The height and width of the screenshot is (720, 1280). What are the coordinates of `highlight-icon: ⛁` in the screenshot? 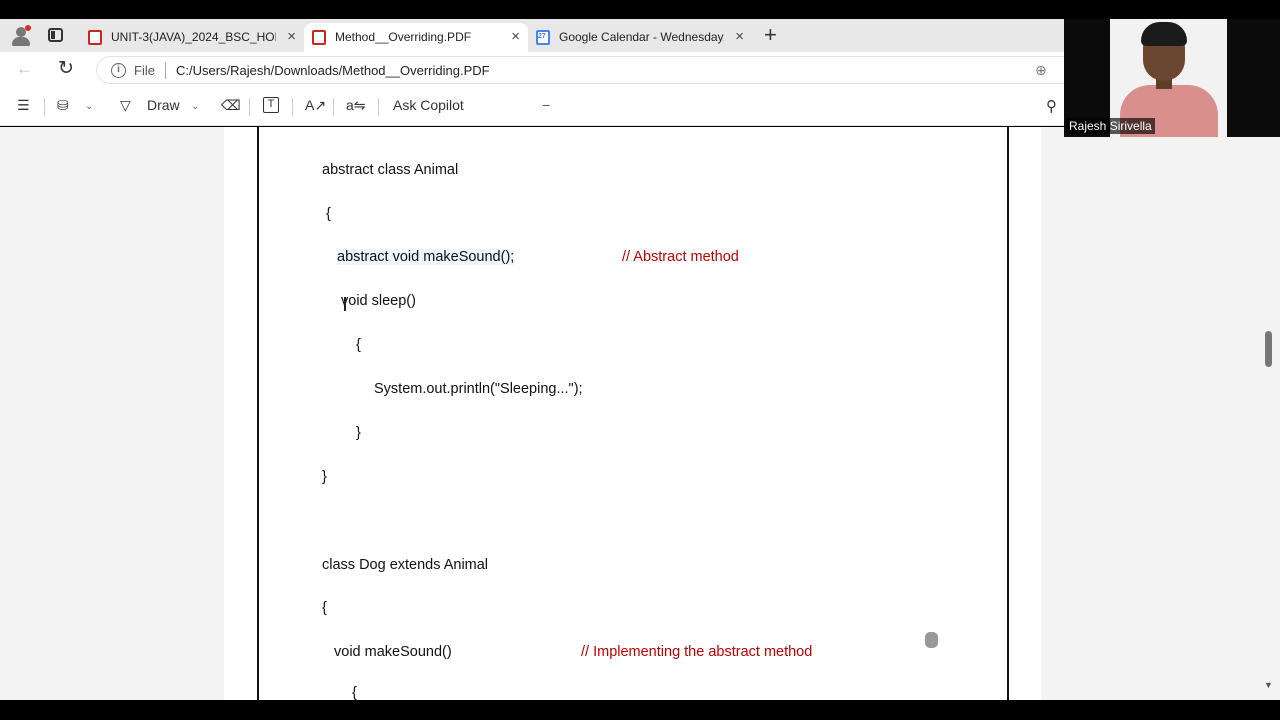 It's located at (63, 105).